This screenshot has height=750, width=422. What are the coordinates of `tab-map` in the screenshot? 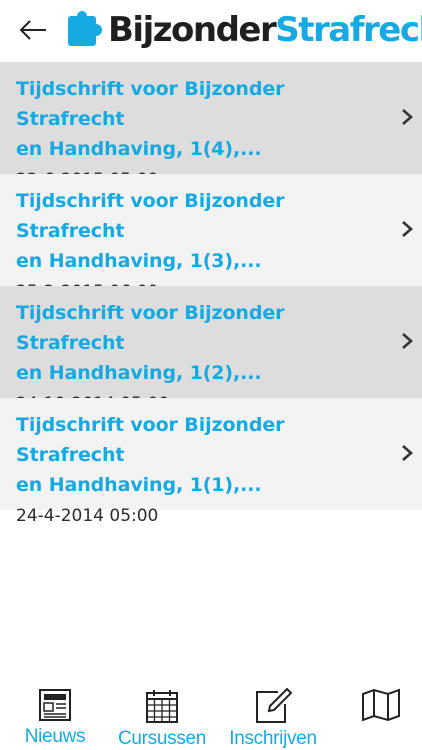 It's located at (381, 715).